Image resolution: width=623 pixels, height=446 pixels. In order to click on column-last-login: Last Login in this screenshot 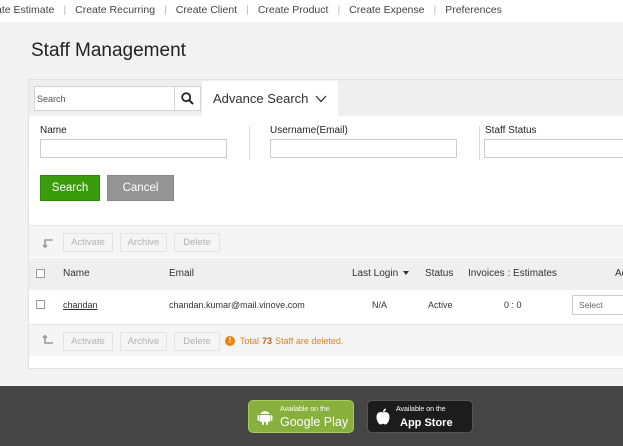, I will do `click(381, 273)`.